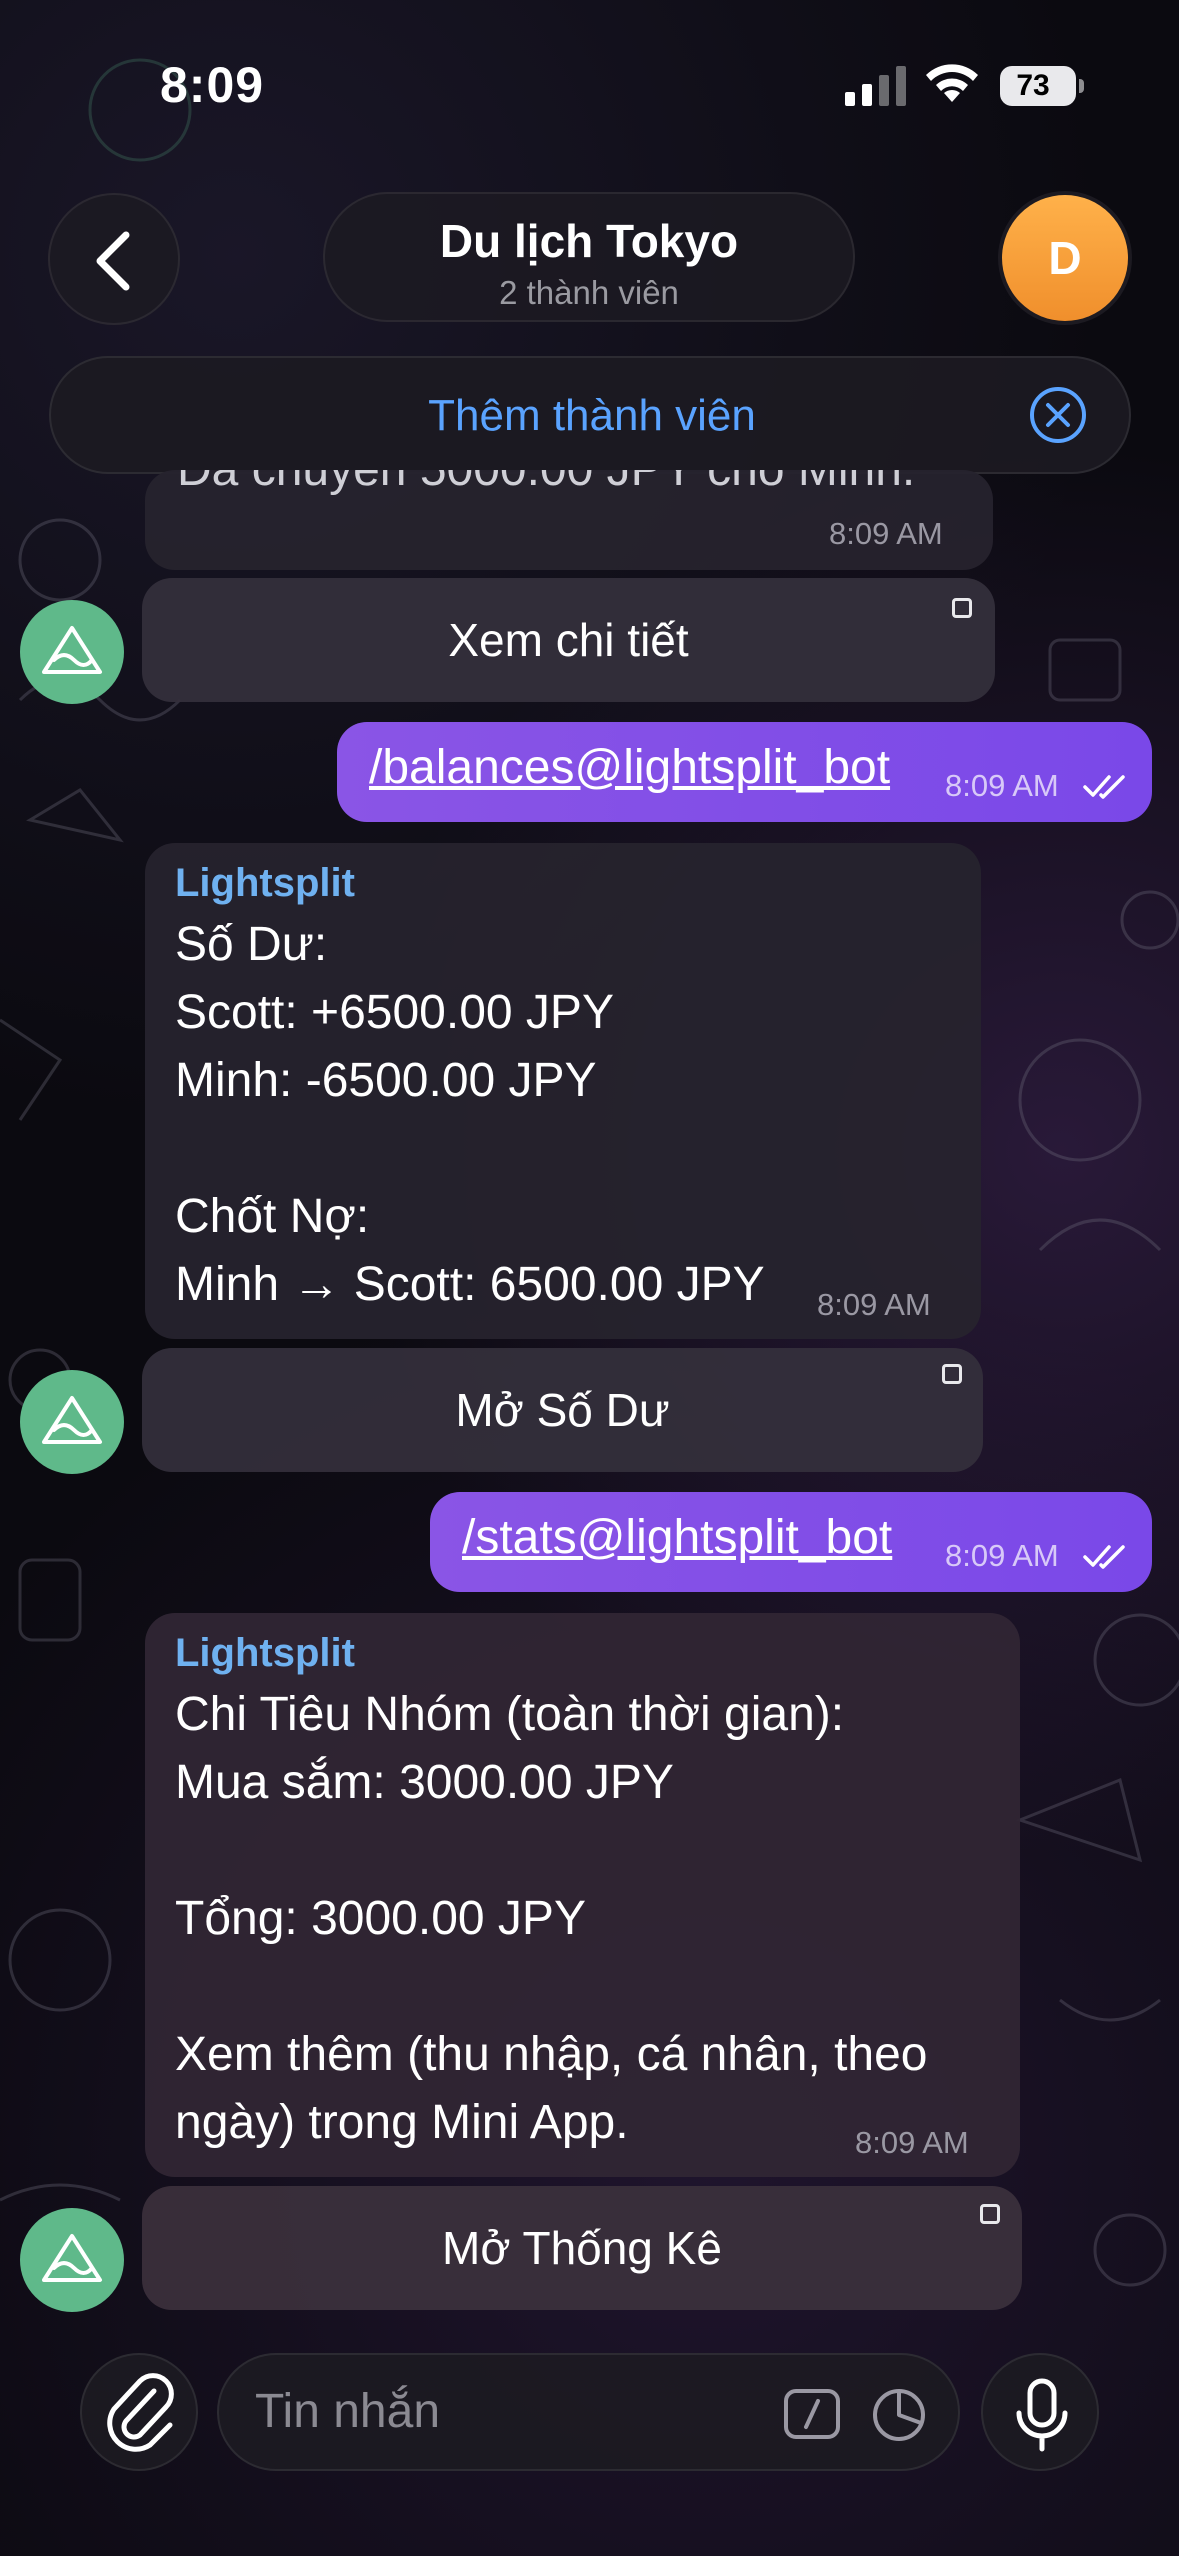 This screenshot has width=1179, height=2556. Describe the element at coordinates (1081, 86) in the screenshot. I see `battery-nub` at that location.